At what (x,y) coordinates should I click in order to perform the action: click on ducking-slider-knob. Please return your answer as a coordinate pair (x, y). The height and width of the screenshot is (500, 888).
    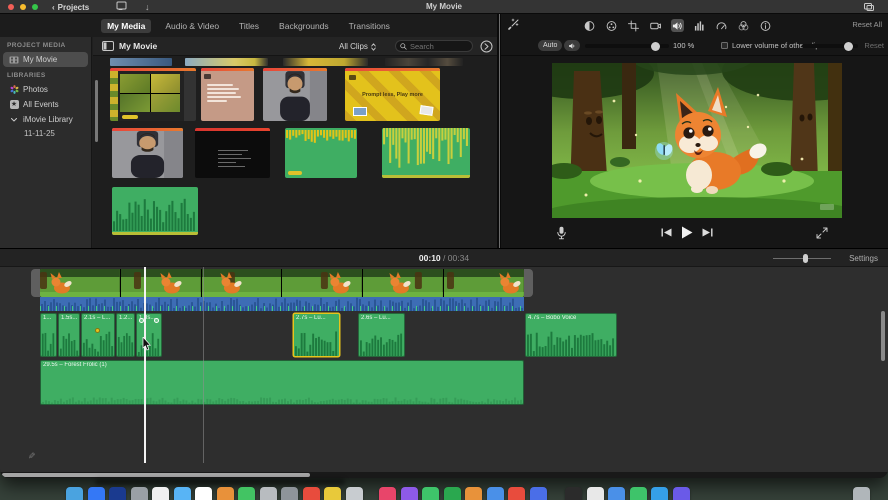
    Looking at the image, I should click on (848, 46).